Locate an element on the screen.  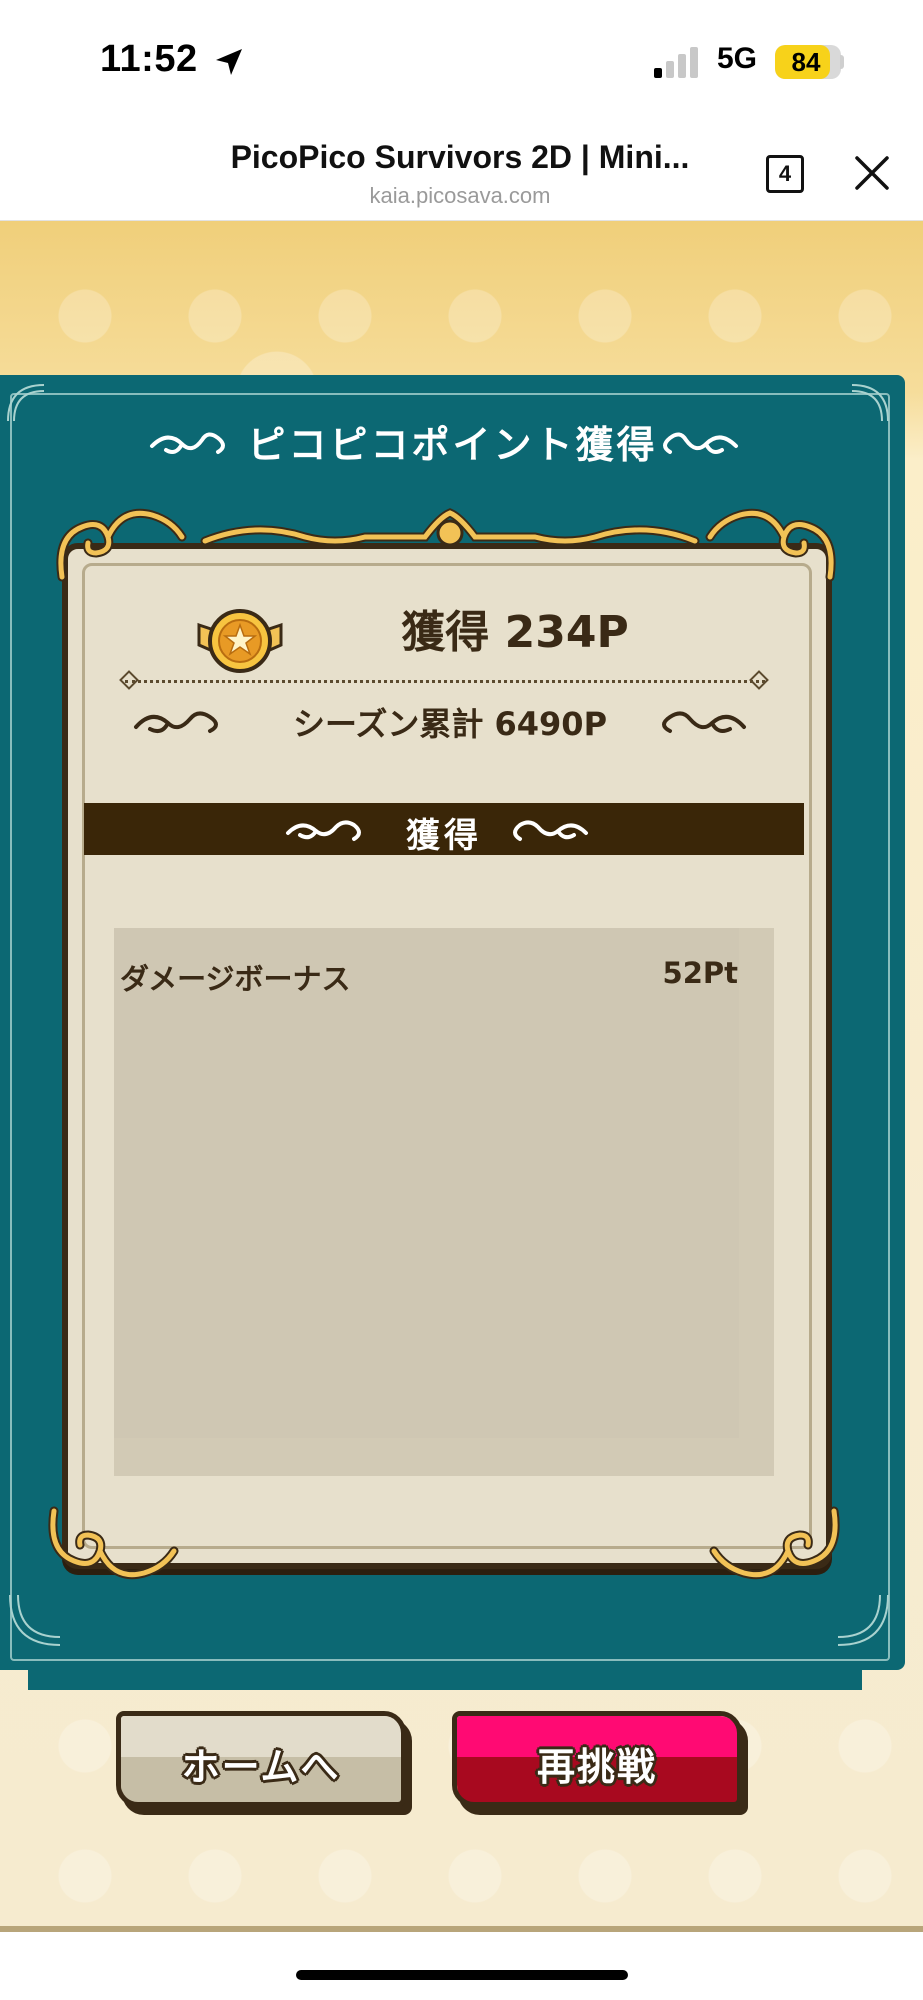
button-face: 再挑戦 is located at coordinates (597, 1759).